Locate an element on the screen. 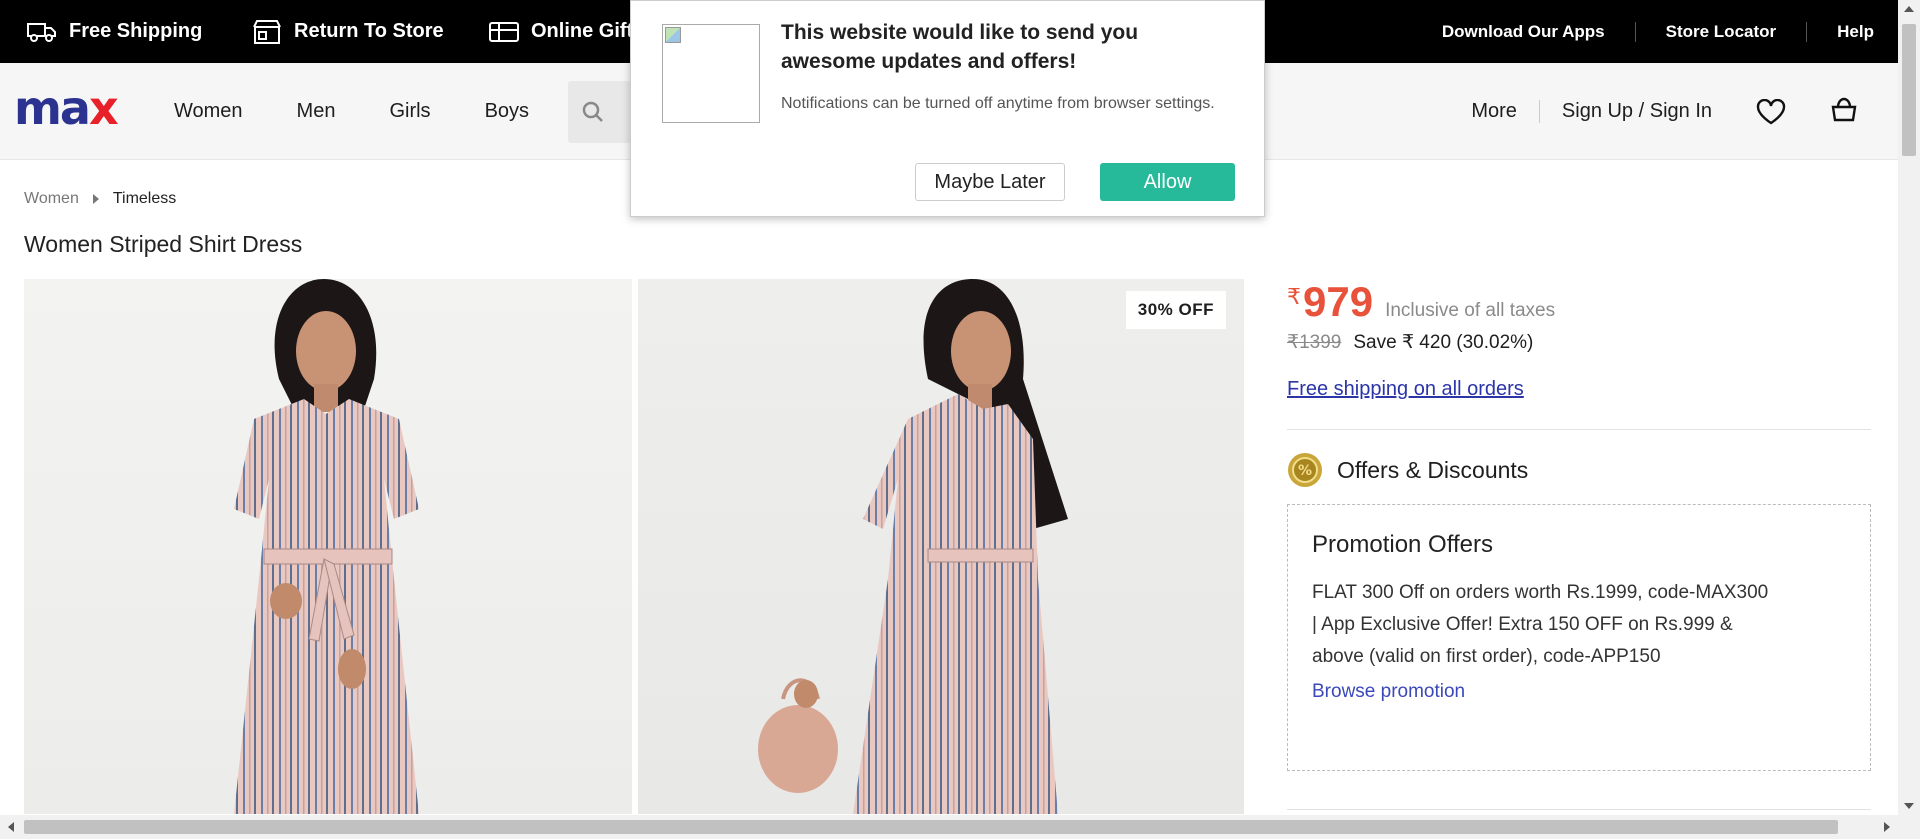 This screenshot has height=839, width=1920. signin-link: Sign Up / Sign In is located at coordinates (1626, 111).